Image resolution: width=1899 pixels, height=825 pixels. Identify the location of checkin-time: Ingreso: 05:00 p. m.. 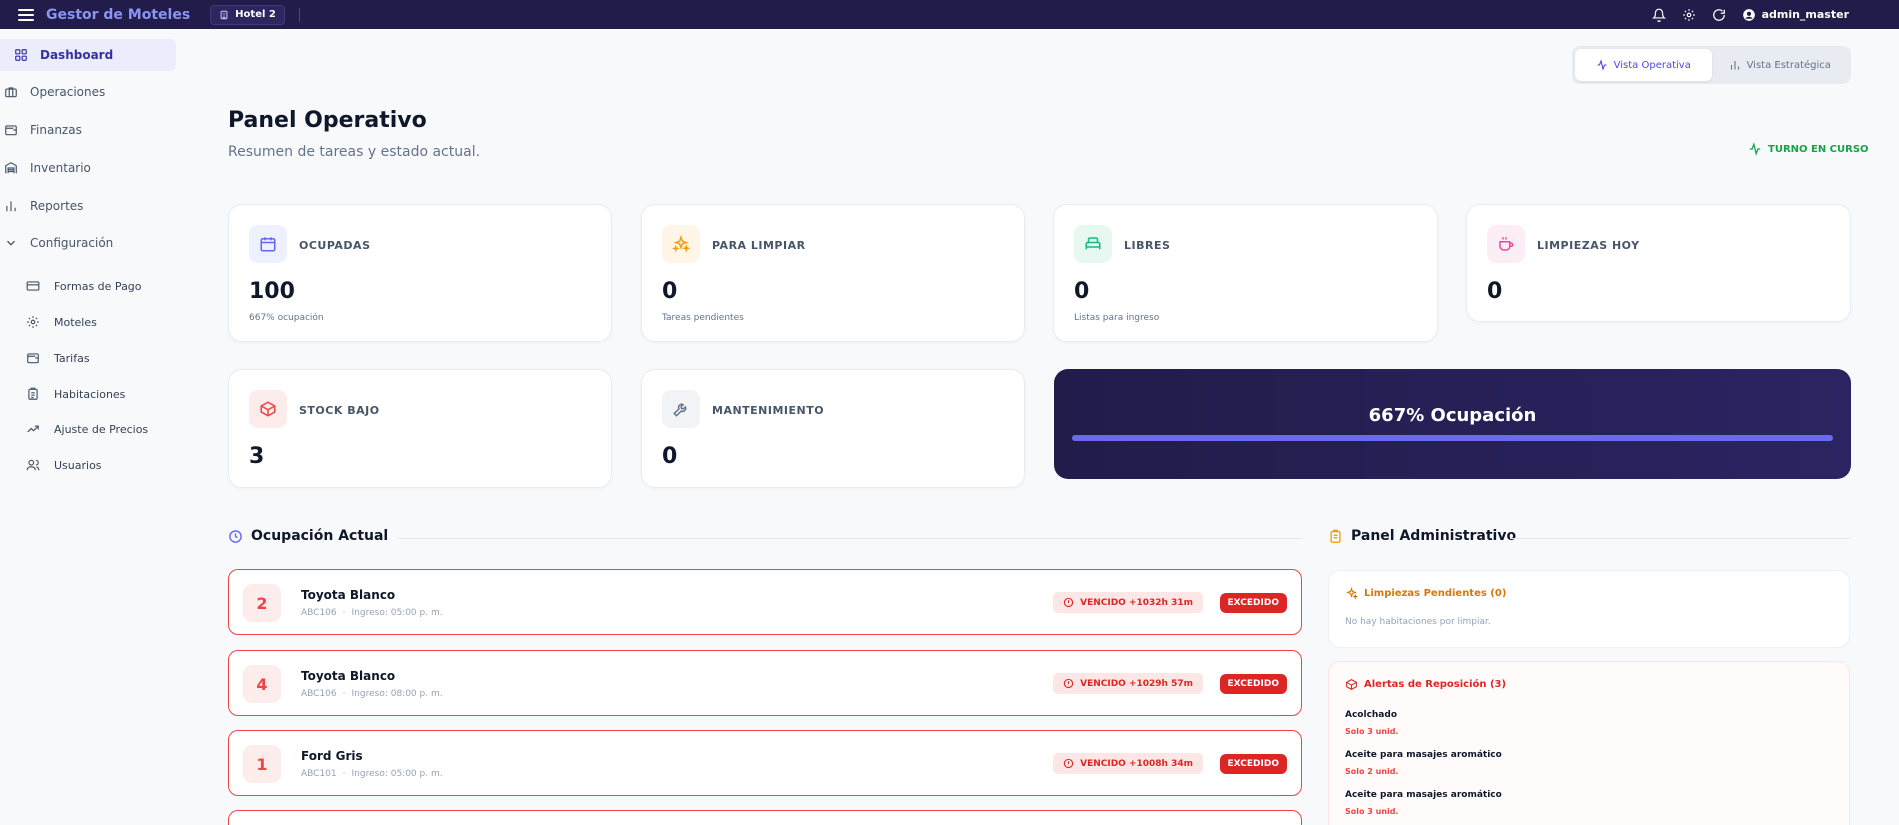
(397, 613).